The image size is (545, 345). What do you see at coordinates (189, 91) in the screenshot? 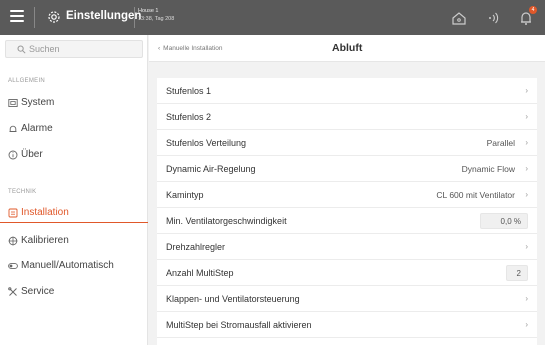
I see `row-label: Stufenlos 1` at bounding box center [189, 91].